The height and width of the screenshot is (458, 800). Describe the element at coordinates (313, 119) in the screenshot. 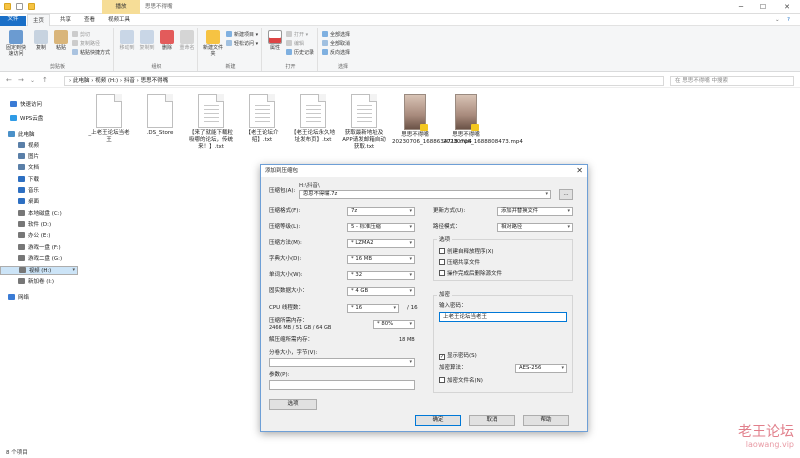

I see `file-item: 【老王论坛永久地址发布页】.txt` at that location.